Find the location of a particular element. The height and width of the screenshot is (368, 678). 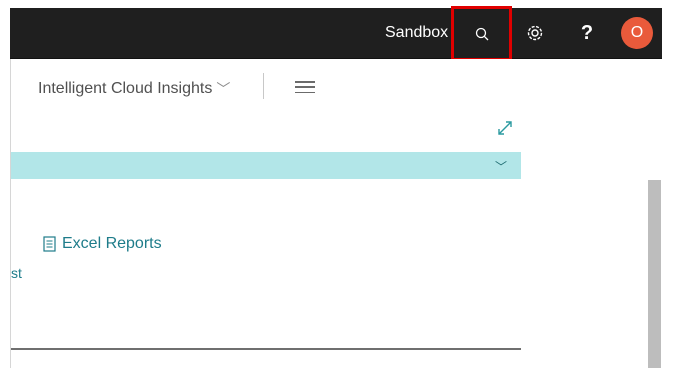

gear-icon is located at coordinates (535, 33).